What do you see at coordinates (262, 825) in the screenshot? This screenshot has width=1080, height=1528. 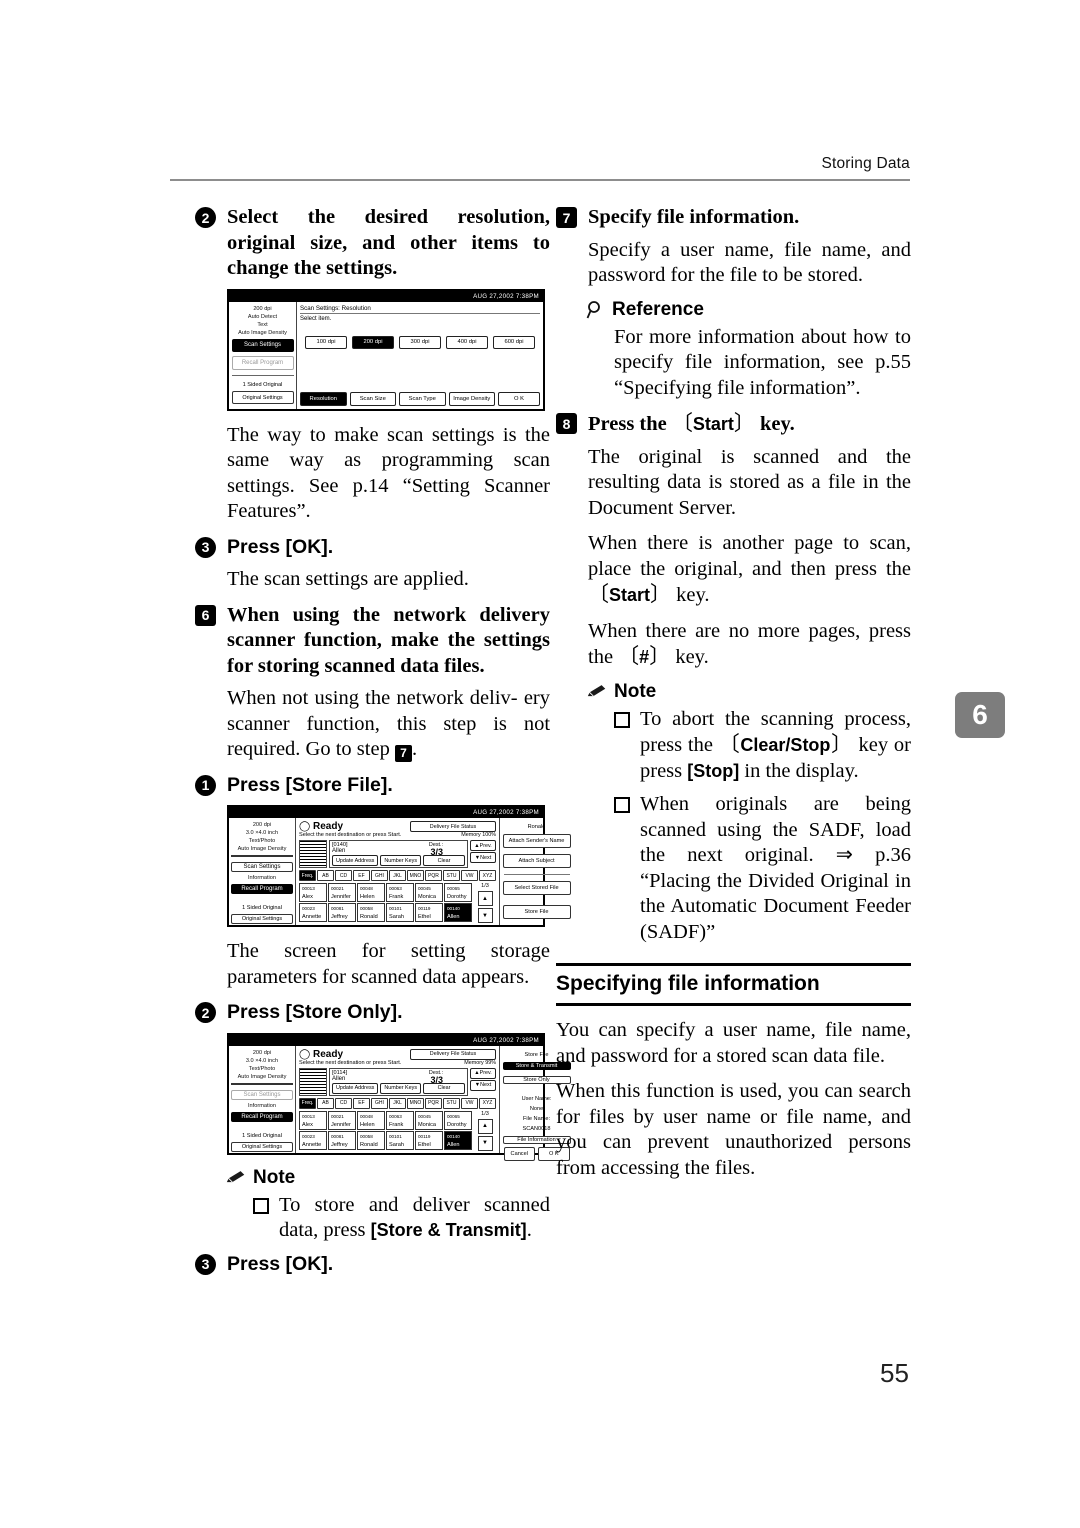 I see `status-line-1: 200 dpi` at bounding box center [262, 825].